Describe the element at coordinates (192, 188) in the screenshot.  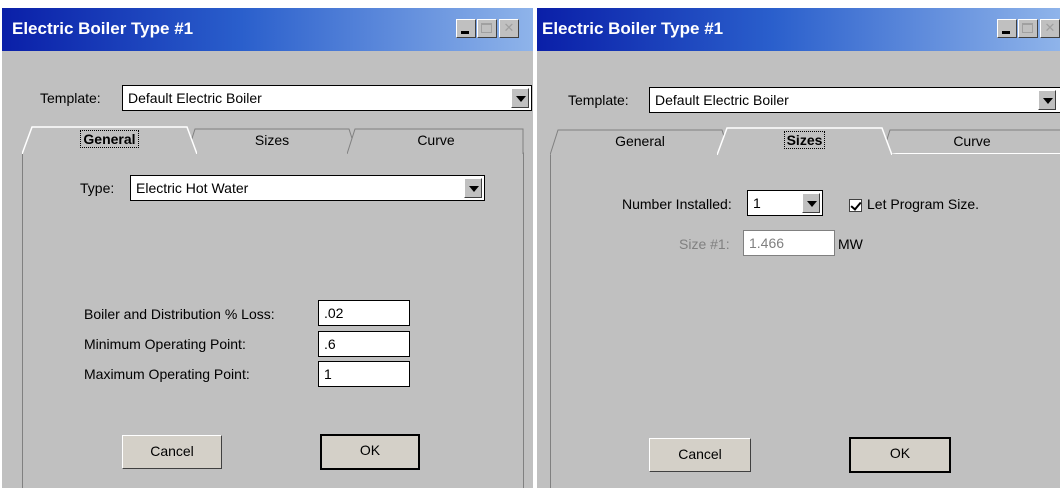
I see `type-value: Electric Hot Water` at that location.